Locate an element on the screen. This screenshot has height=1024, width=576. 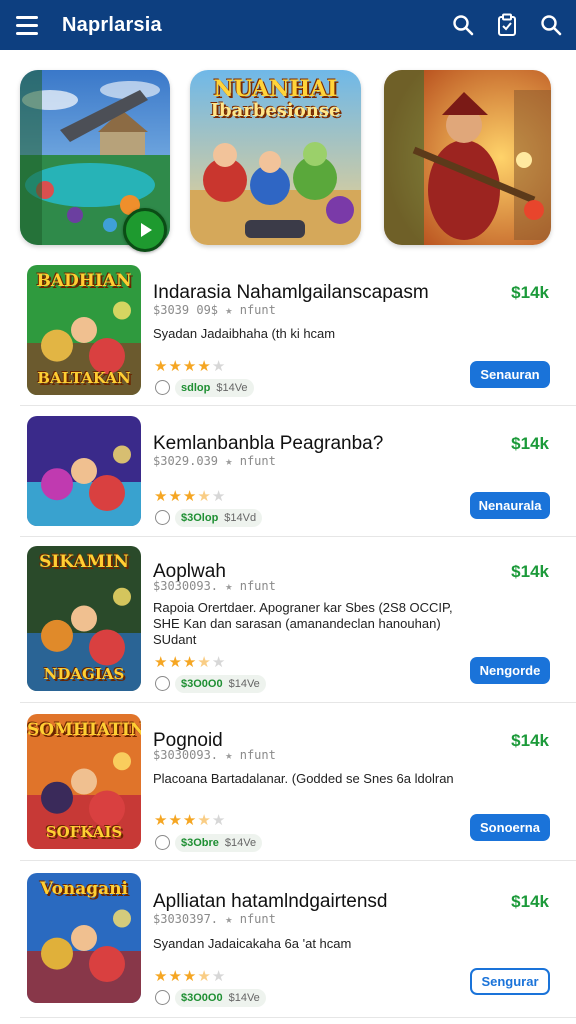
thumbnail-title: SOMHIATIN is located at coordinates (84, 730).